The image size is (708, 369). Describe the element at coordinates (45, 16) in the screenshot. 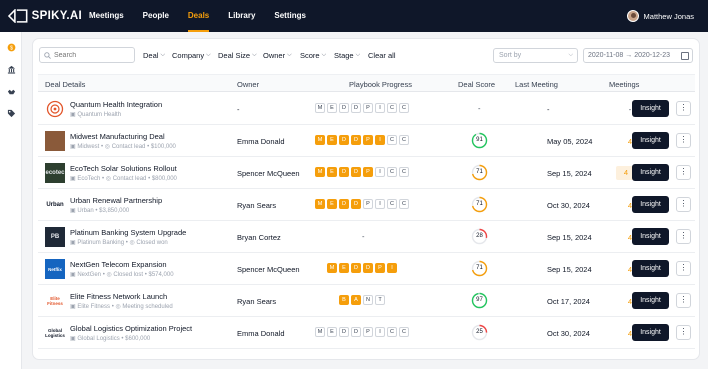

I see `app-logo: SPIKY.AI` at that location.